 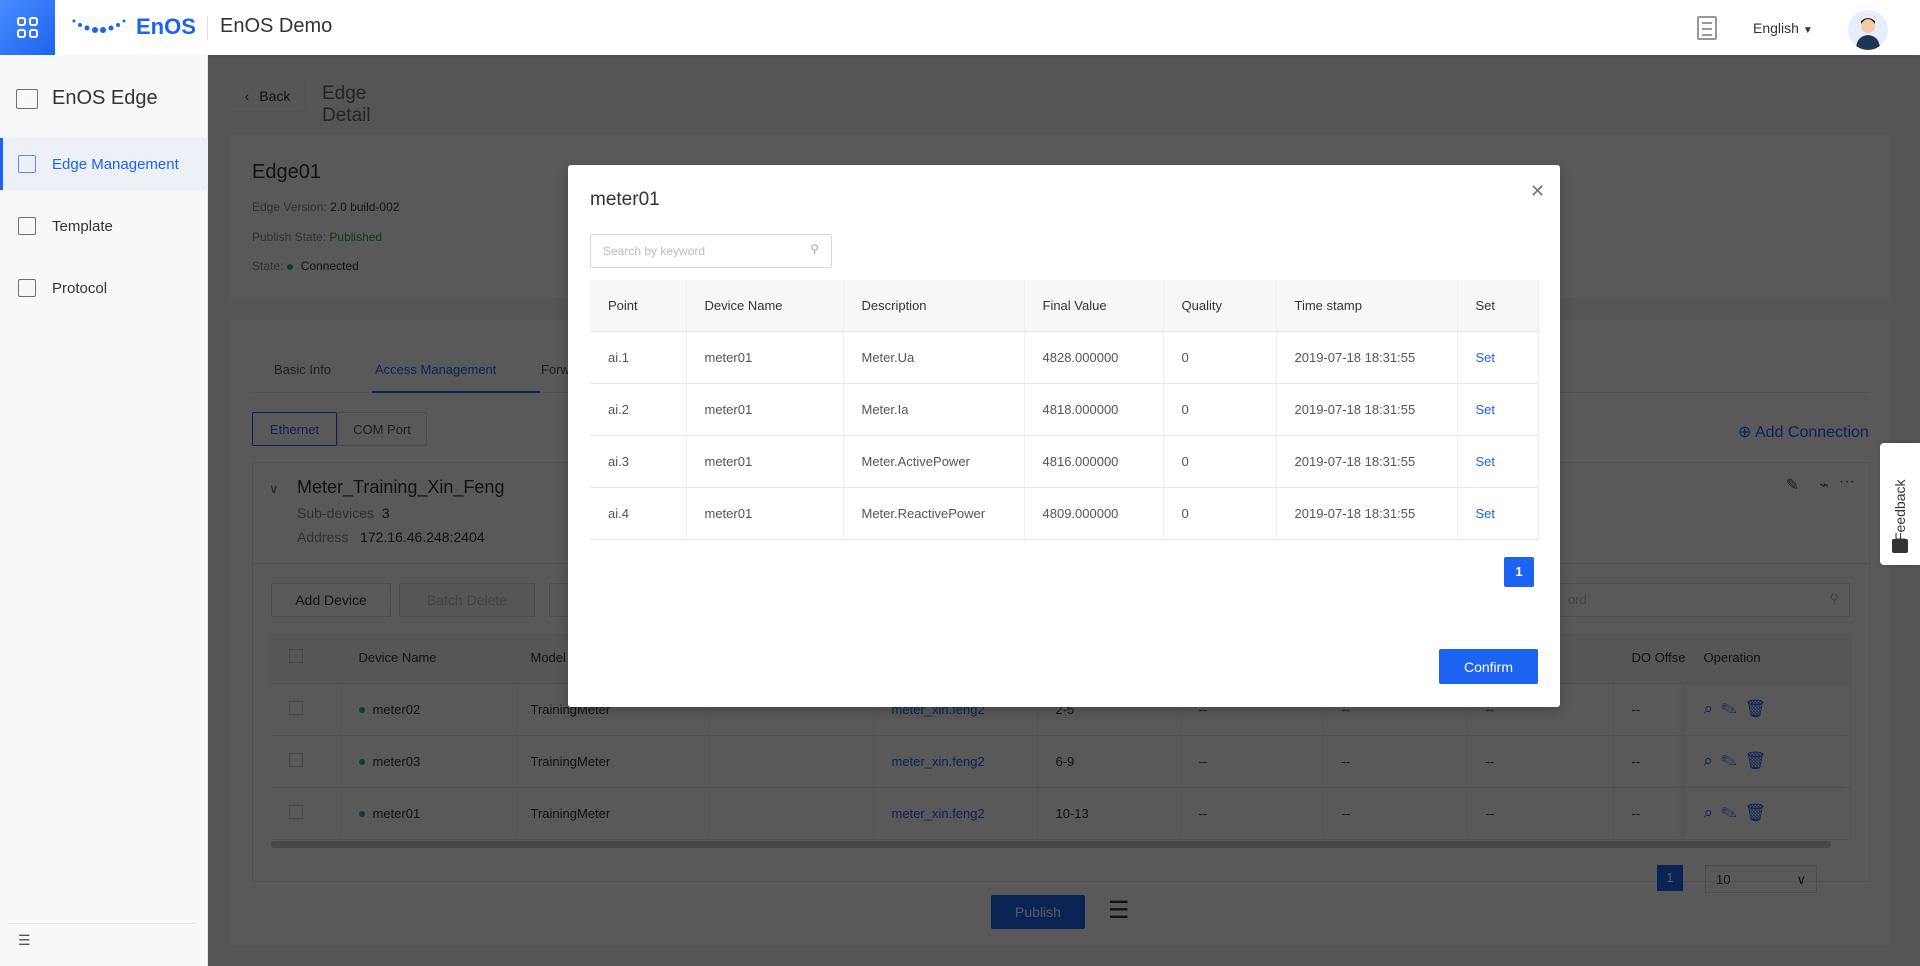 What do you see at coordinates (638, 306) in the screenshot?
I see `col-point: Point` at bounding box center [638, 306].